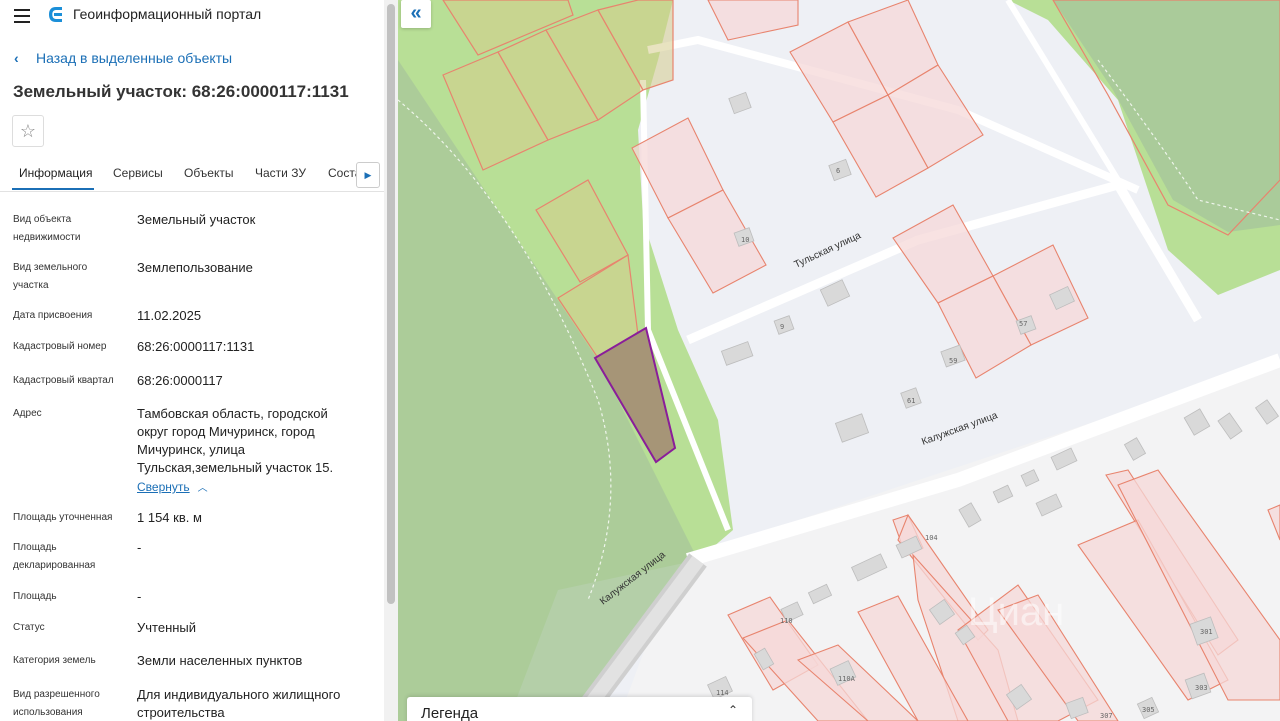  Describe the element at coordinates (733, 710) in the screenshot. I see `expand-toggle-icon: ⌃` at that location.